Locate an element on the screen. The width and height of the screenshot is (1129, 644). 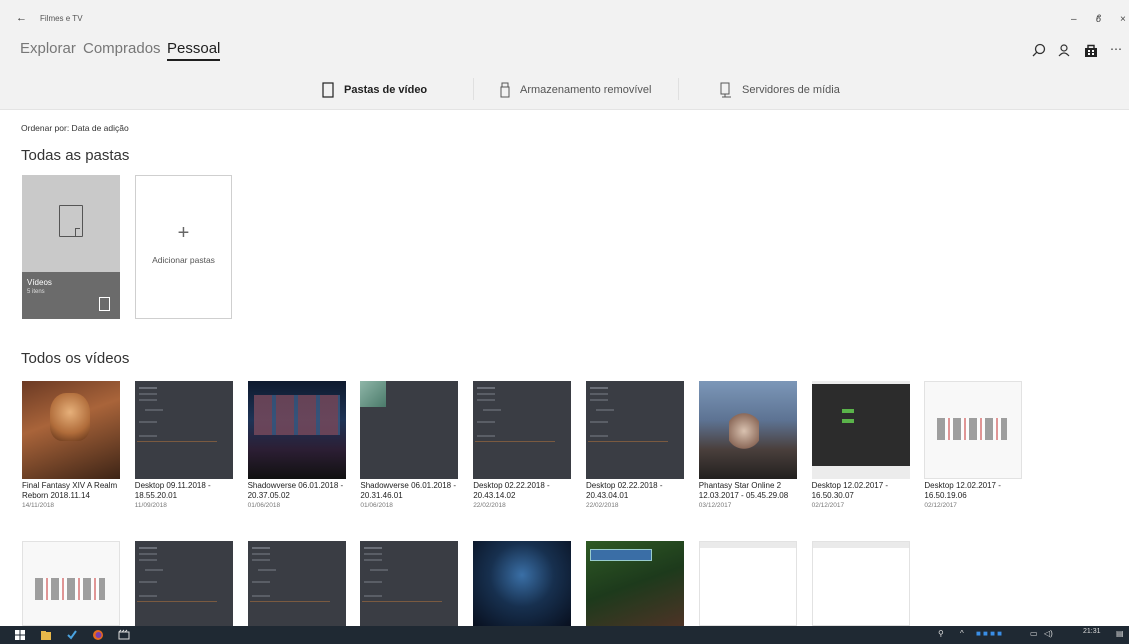
windows-taskbar: ⚲ ^ ■ ■ ■ ■ ▭ ◁) 21:31 ▤ is located at coordinates (564, 635).